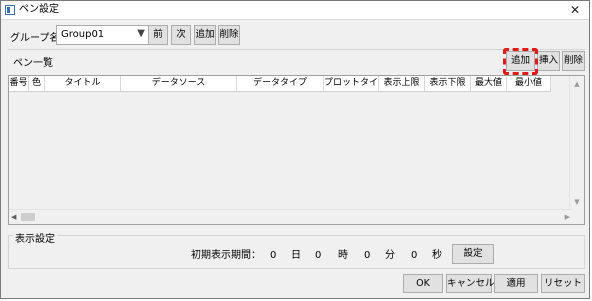  What do you see at coordinates (473, 254) in the screenshot?
I see `set-period-button: 設定` at bounding box center [473, 254].